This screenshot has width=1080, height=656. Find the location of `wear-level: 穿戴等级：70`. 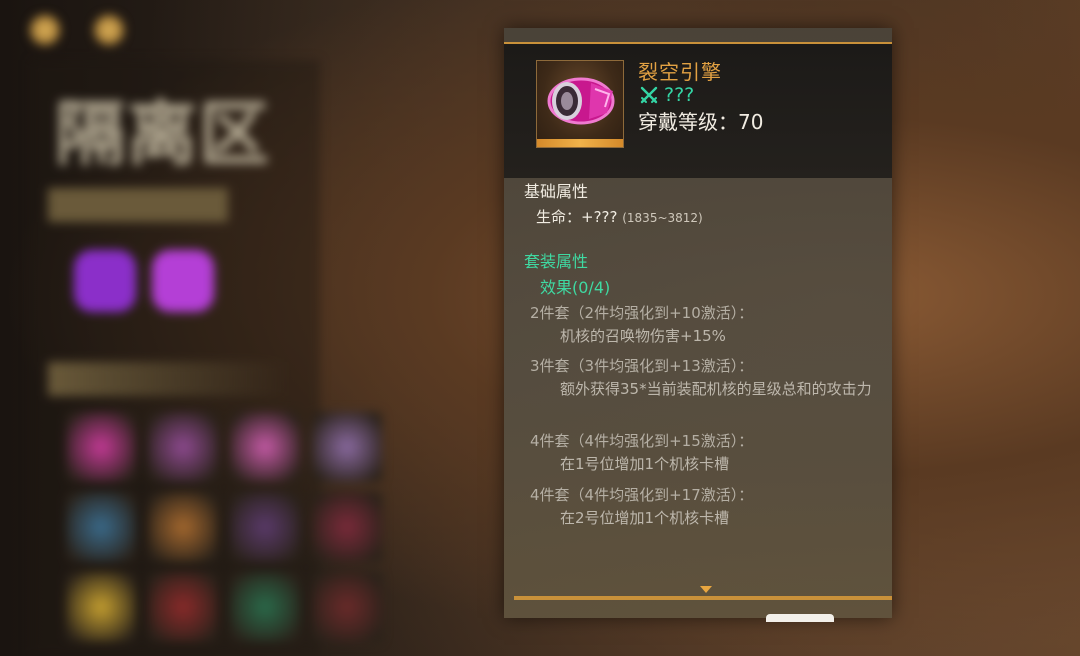

wear-level: 穿戴等级：70 is located at coordinates (701, 122).